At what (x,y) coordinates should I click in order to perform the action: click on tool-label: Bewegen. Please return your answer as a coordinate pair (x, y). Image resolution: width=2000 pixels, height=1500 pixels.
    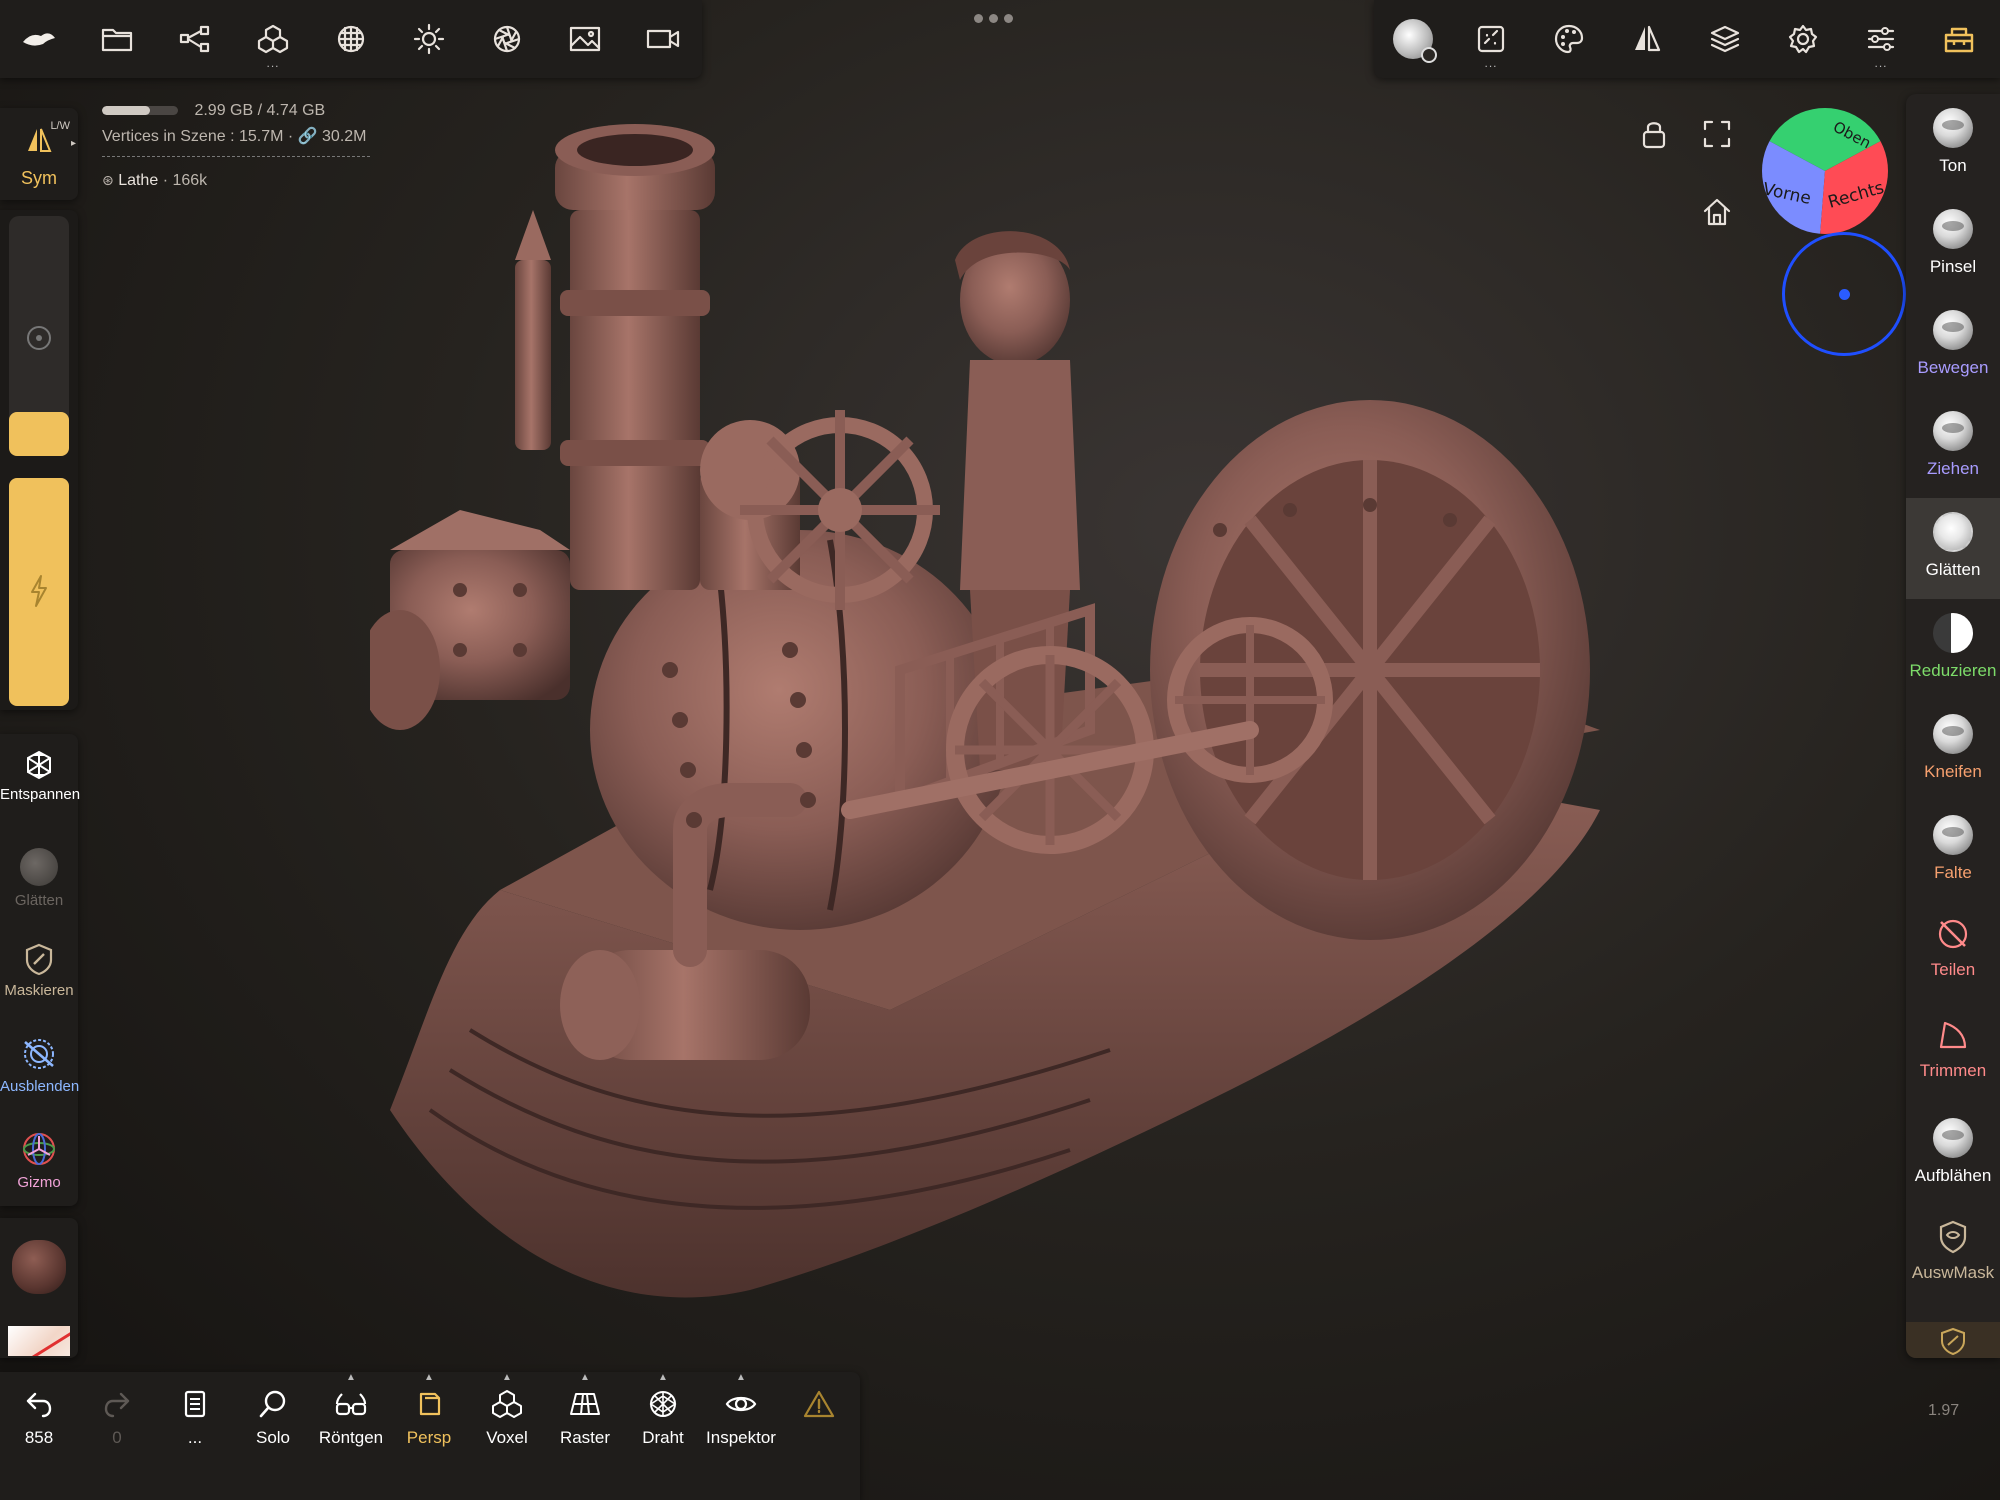
    Looking at the image, I should click on (1953, 367).